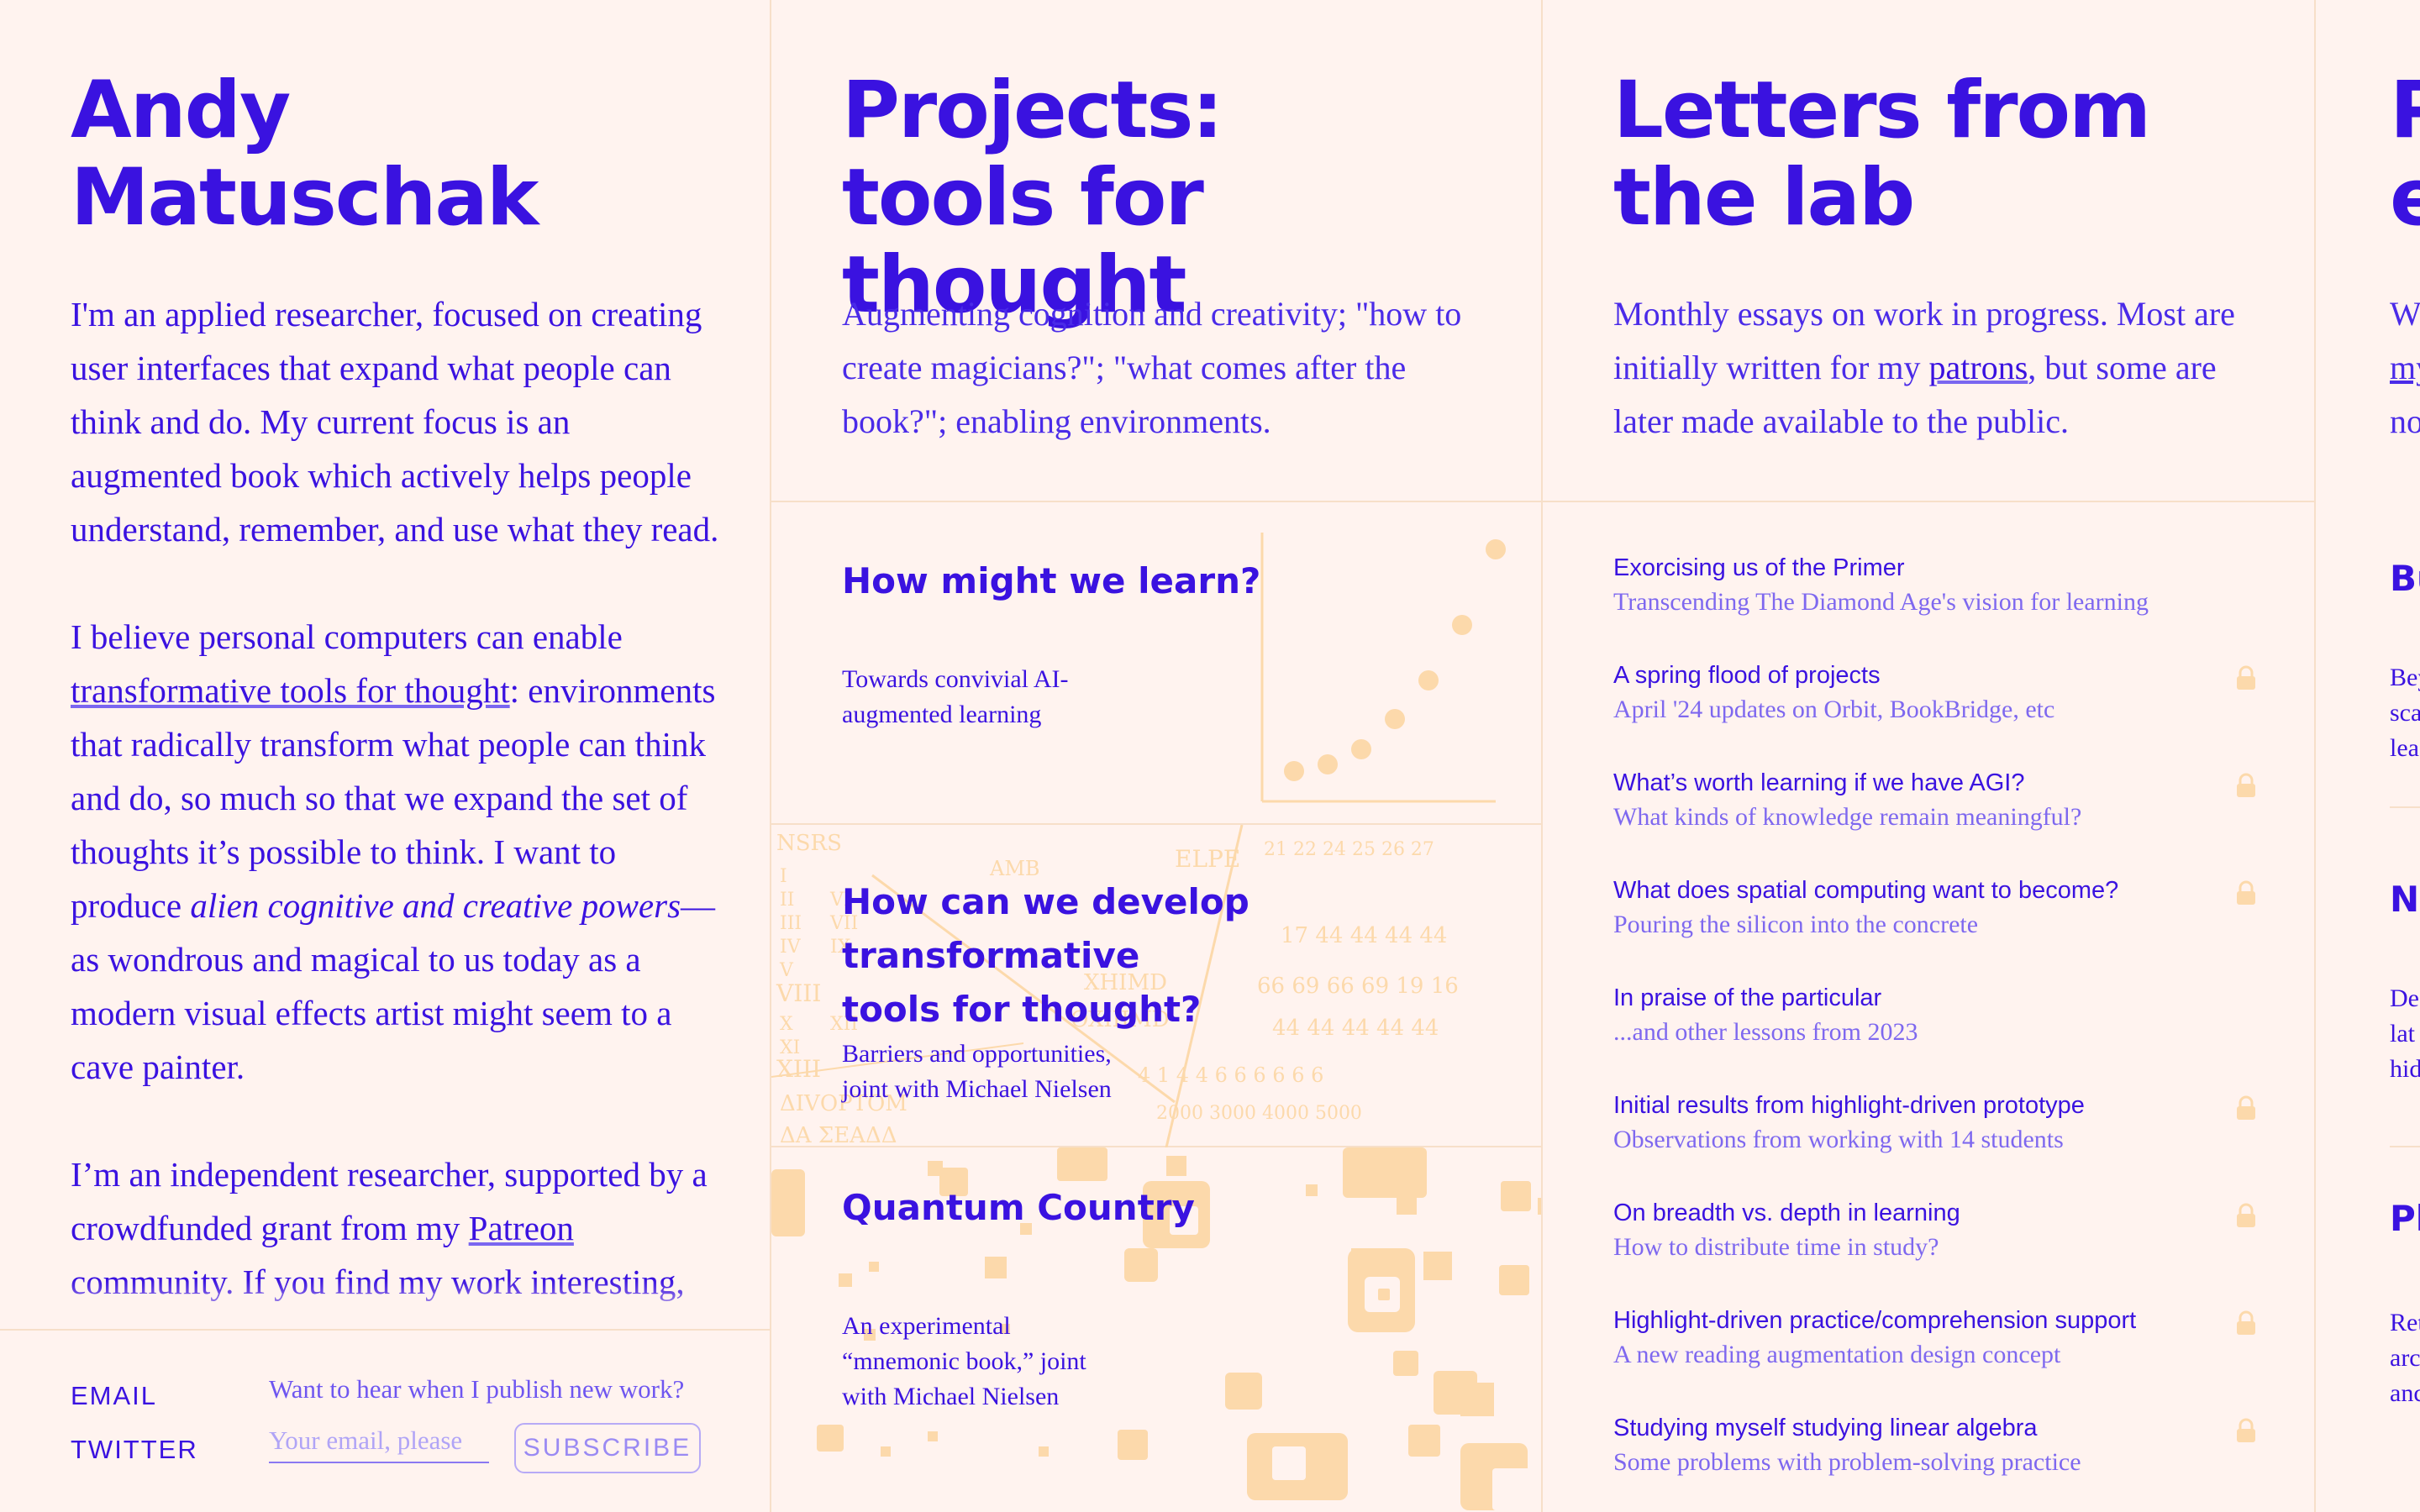 The width and height of the screenshot is (2420, 1512). I want to click on partial-desc-link: my, so click(2405, 368).